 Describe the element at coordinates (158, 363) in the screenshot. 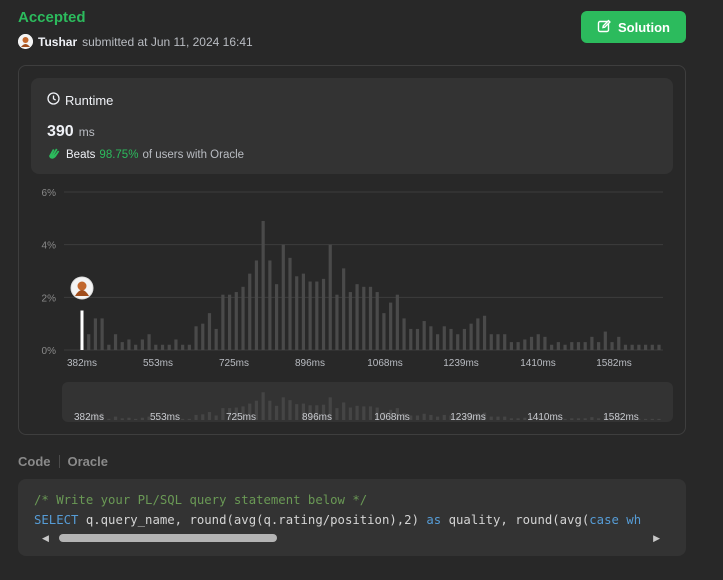

I see `x-tick-label: 553ms` at that location.